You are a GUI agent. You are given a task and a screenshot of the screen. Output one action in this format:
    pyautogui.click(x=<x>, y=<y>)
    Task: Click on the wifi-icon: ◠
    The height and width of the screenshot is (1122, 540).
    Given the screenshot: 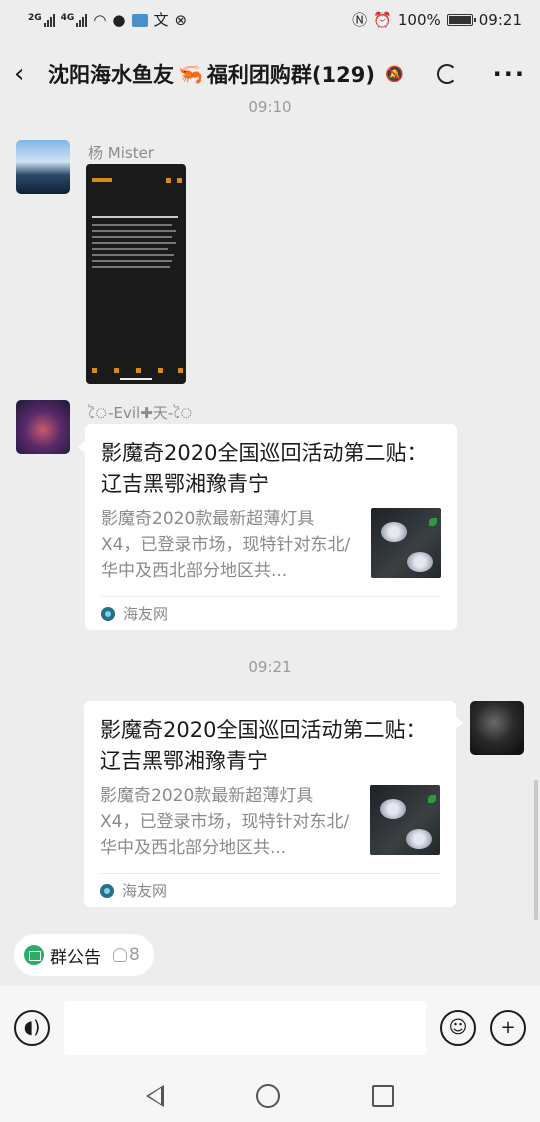 What is the action you would take?
    pyautogui.click(x=100, y=19)
    